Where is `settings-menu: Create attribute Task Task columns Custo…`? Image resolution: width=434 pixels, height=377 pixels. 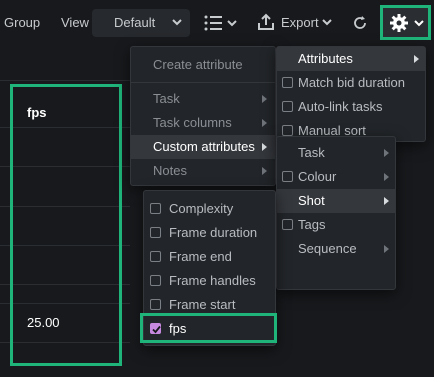 settings-menu: Create attribute Task Task columns Custo… is located at coordinates (203, 116).